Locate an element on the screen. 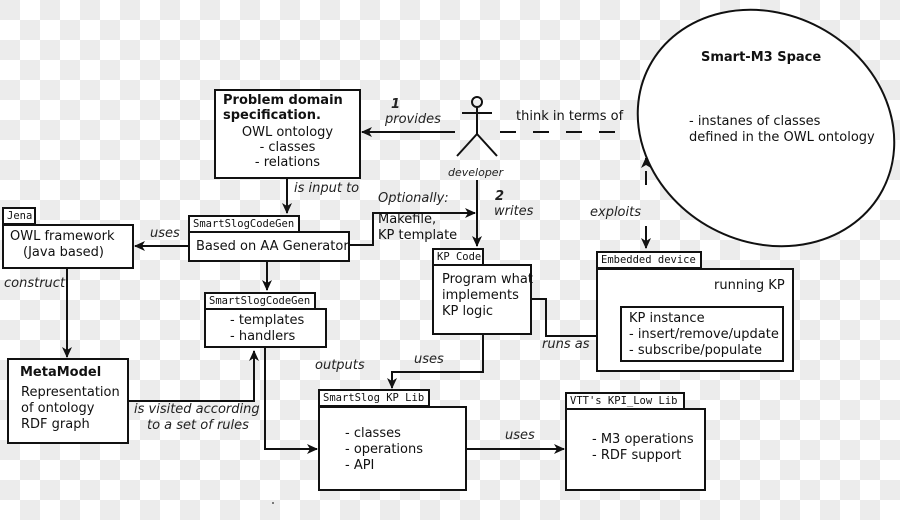 The image size is (900, 520). jena-box: OWL framework (Java based) is located at coordinates (68, 246).